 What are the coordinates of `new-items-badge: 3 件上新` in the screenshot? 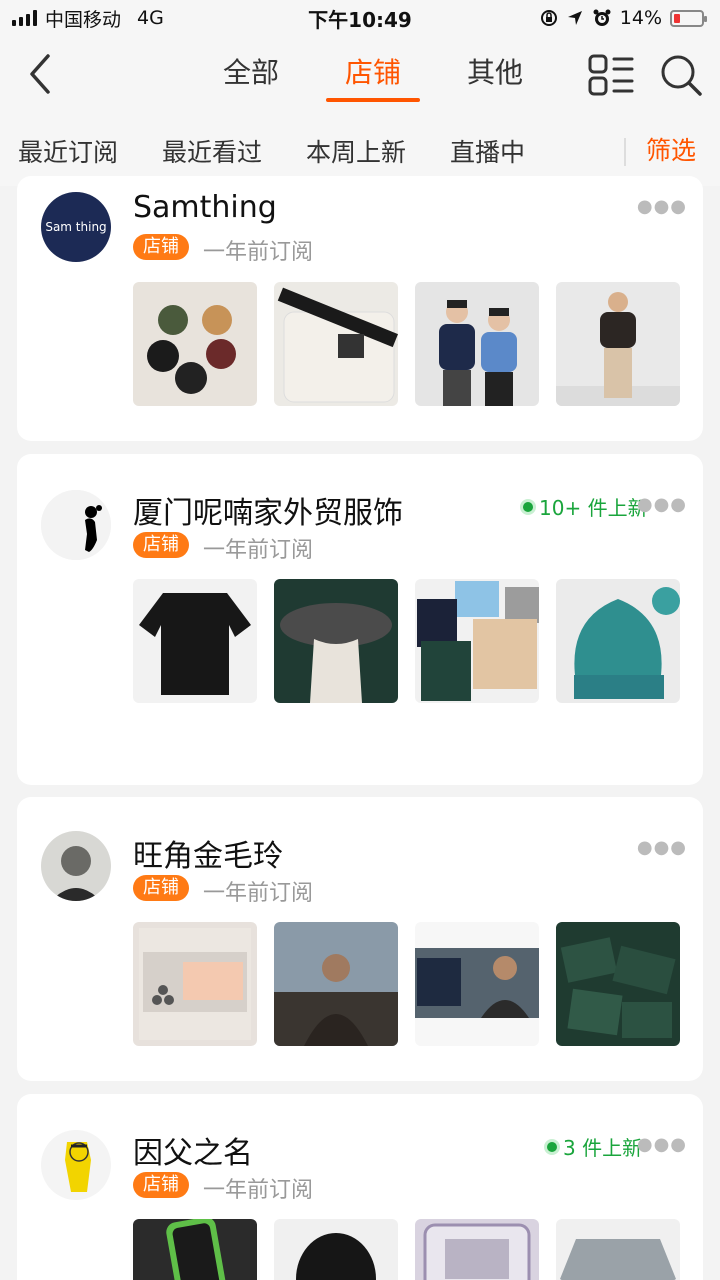 It's located at (594, 1146).